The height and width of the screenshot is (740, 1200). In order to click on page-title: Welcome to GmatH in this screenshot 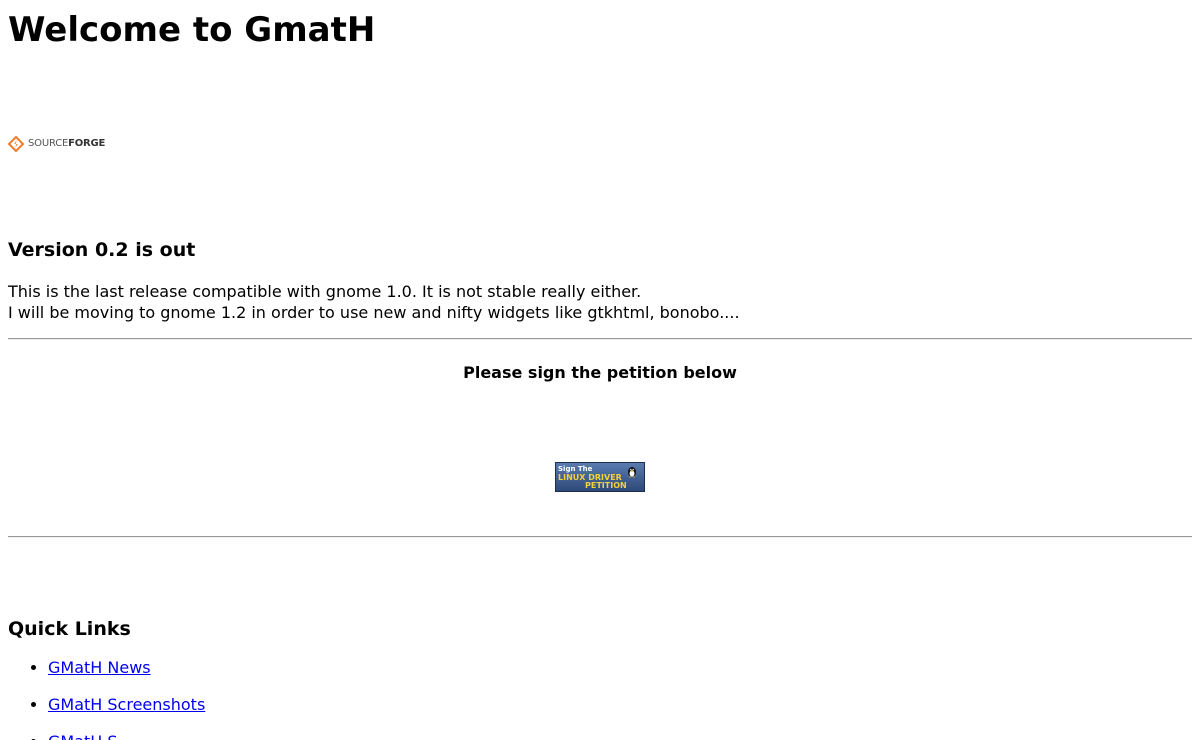, I will do `click(192, 30)`.